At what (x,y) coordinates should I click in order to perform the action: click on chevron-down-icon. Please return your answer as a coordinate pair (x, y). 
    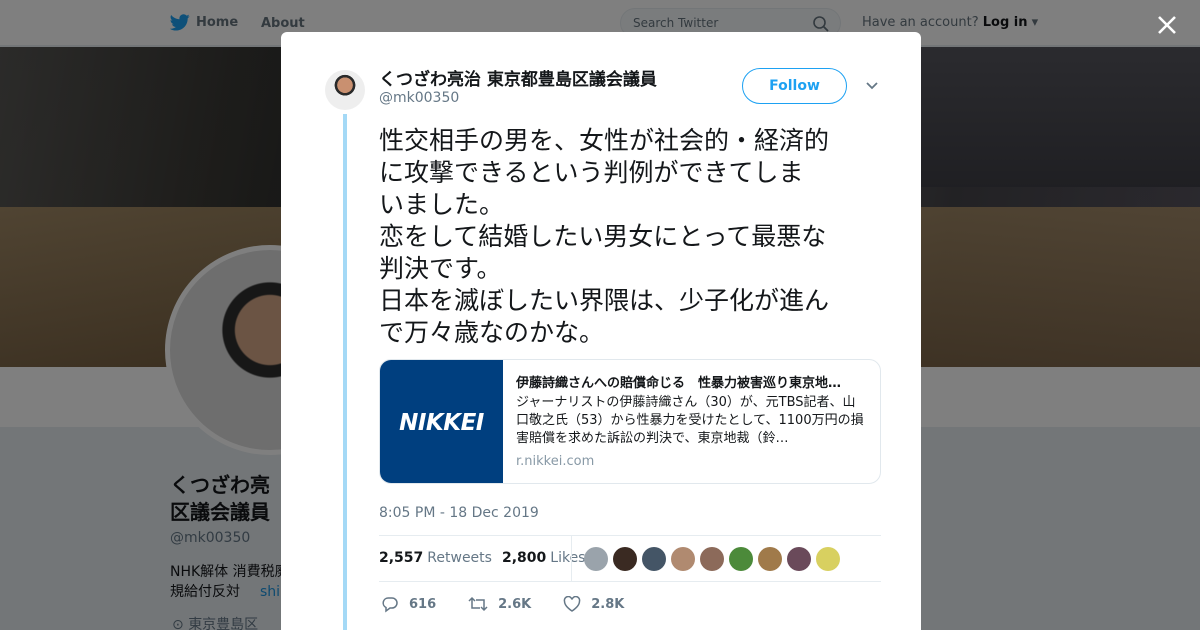
    Looking at the image, I should click on (872, 86).